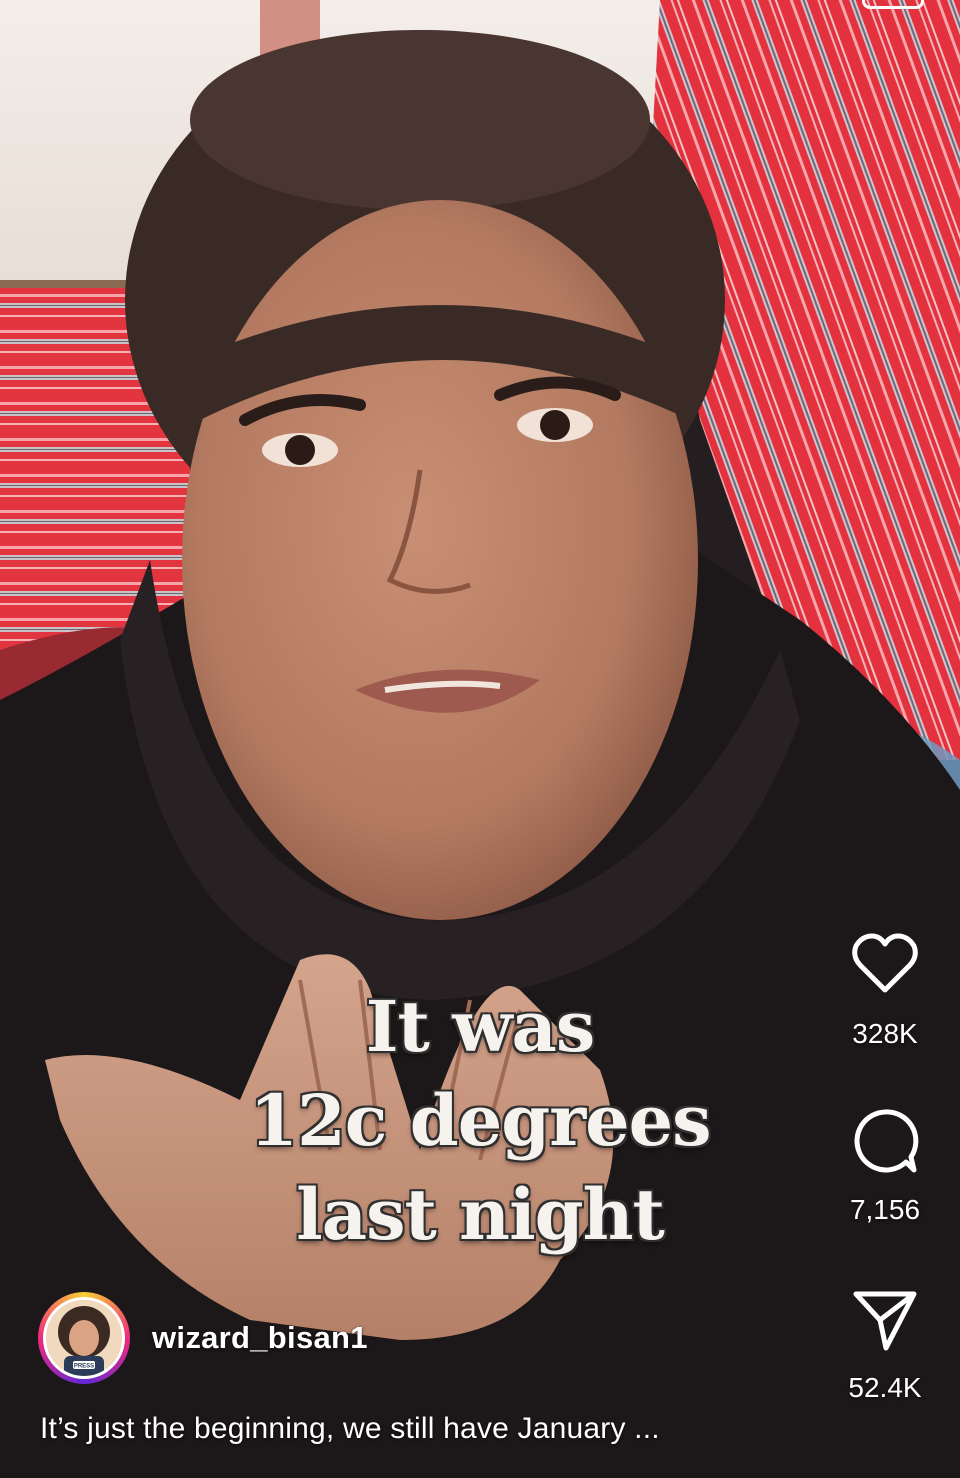 Image resolution: width=960 pixels, height=1478 pixels. I want to click on author-row: PRESS wizard_bisan1, so click(203, 1338).